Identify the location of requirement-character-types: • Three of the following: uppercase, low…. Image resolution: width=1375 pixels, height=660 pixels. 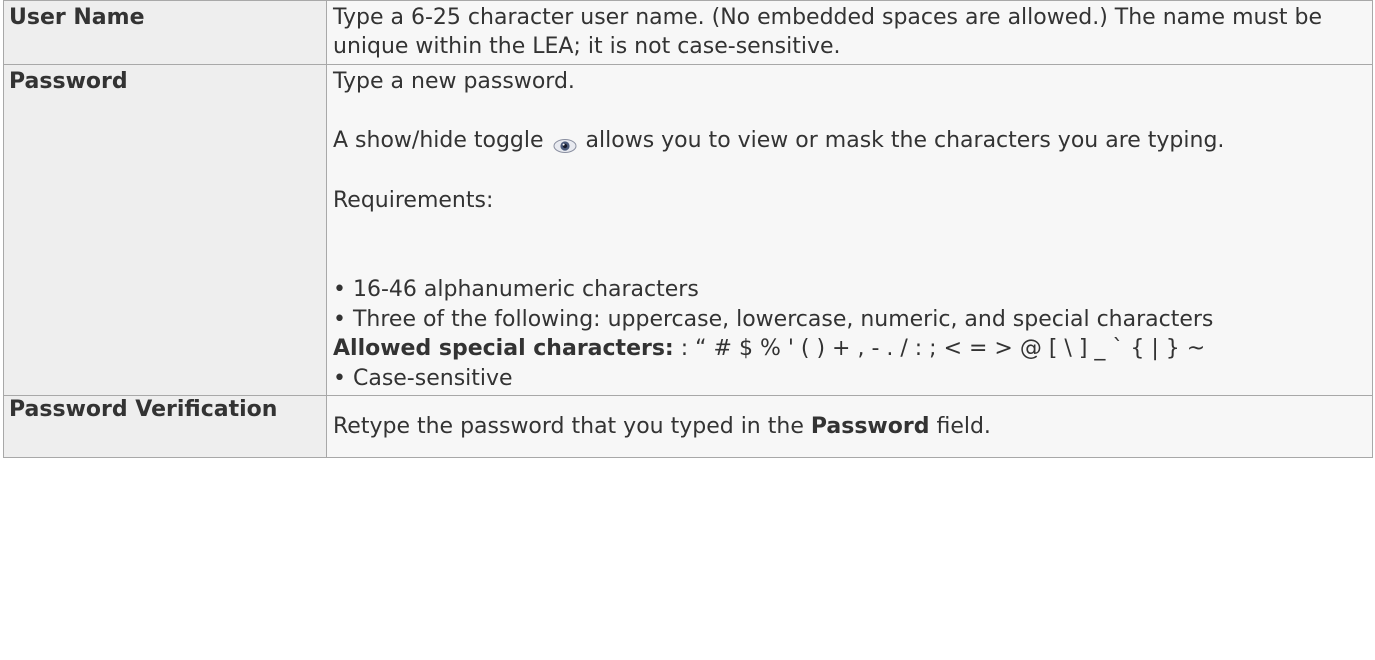
(773, 319).